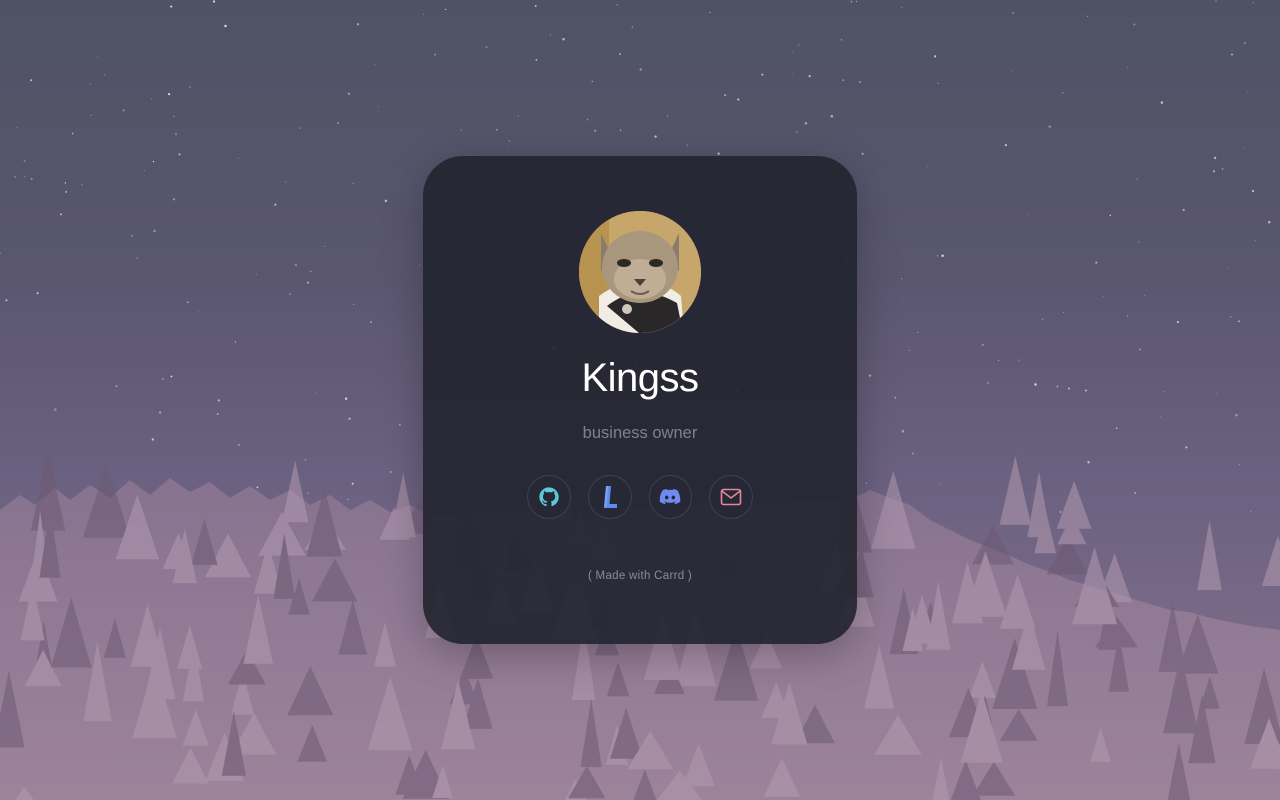  I want to click on mail-icon, so click(731, 497).